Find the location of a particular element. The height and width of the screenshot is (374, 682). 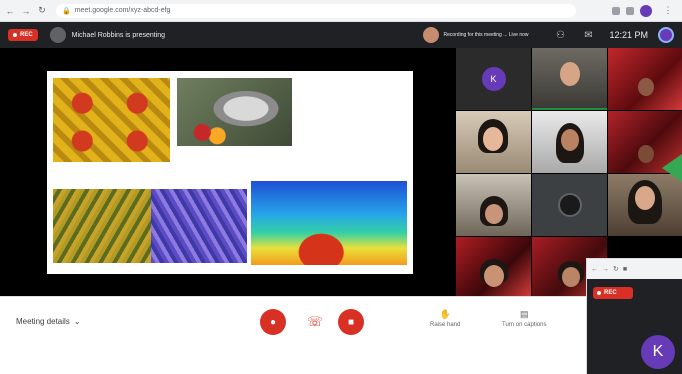

presenter-text: Michael Robbins is presenting is located at coordinates (118, 35).